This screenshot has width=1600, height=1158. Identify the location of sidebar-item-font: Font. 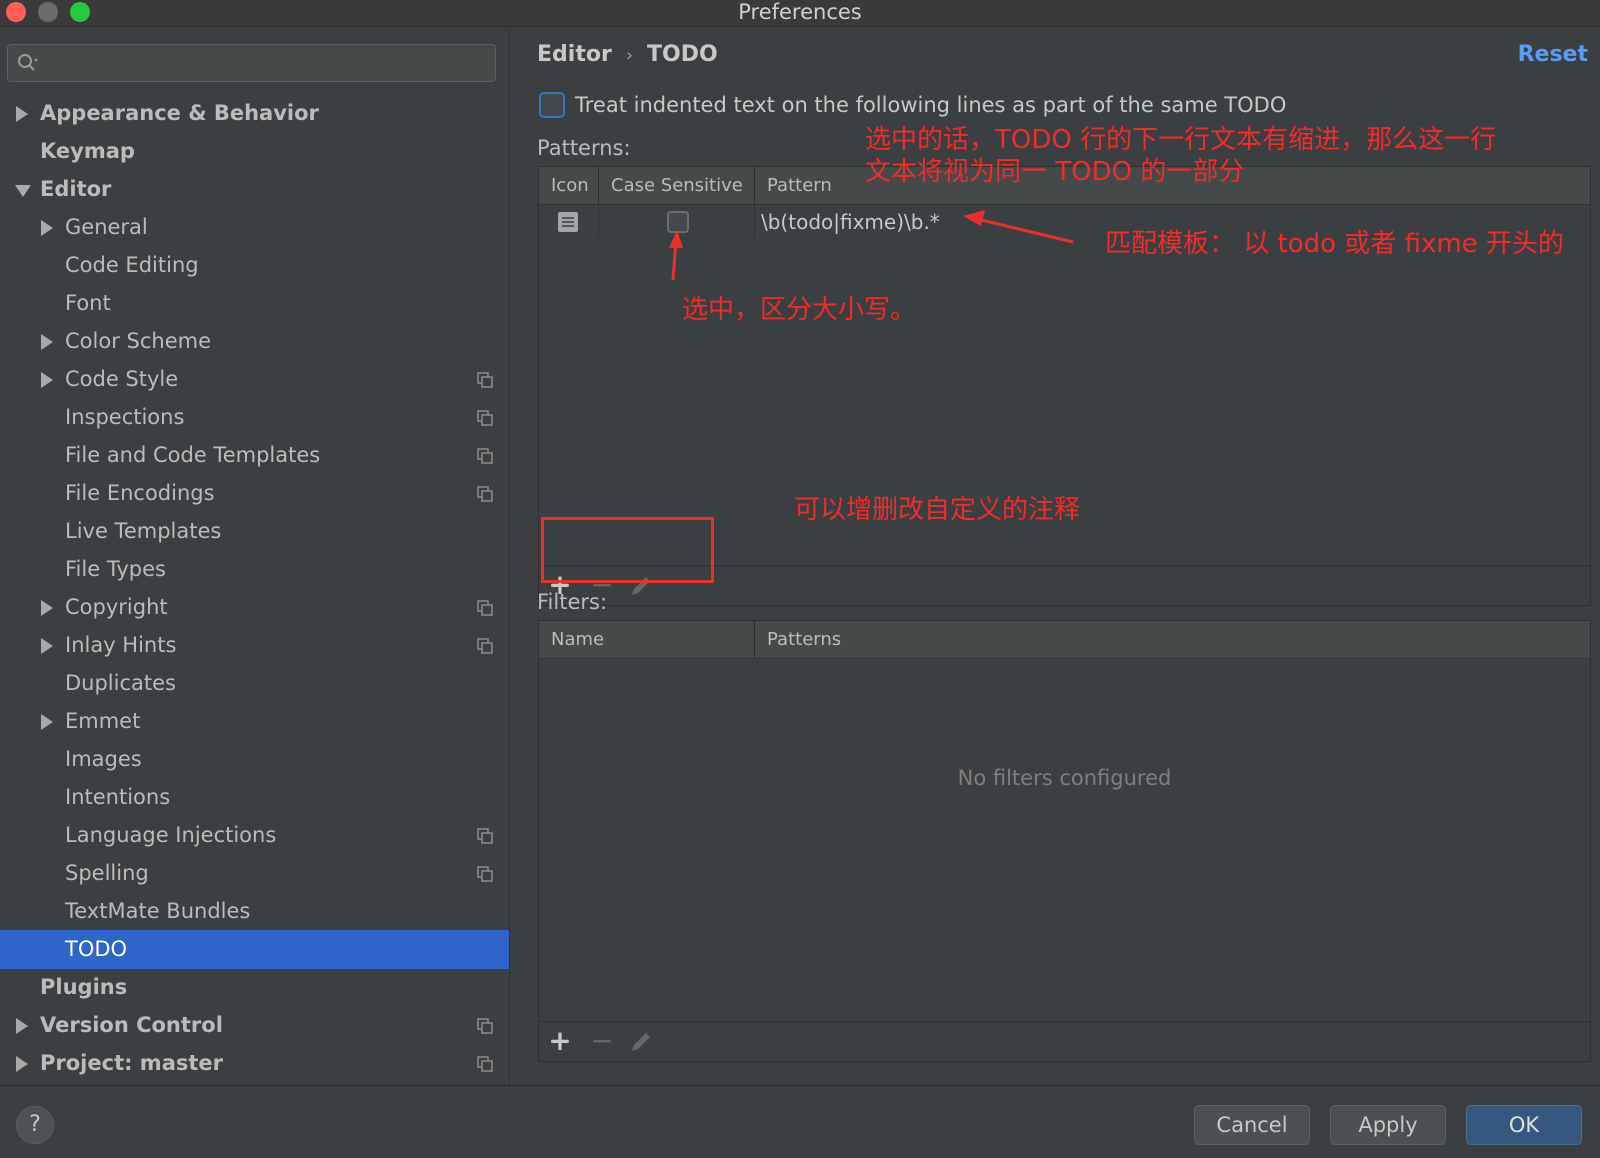
(254, 303).